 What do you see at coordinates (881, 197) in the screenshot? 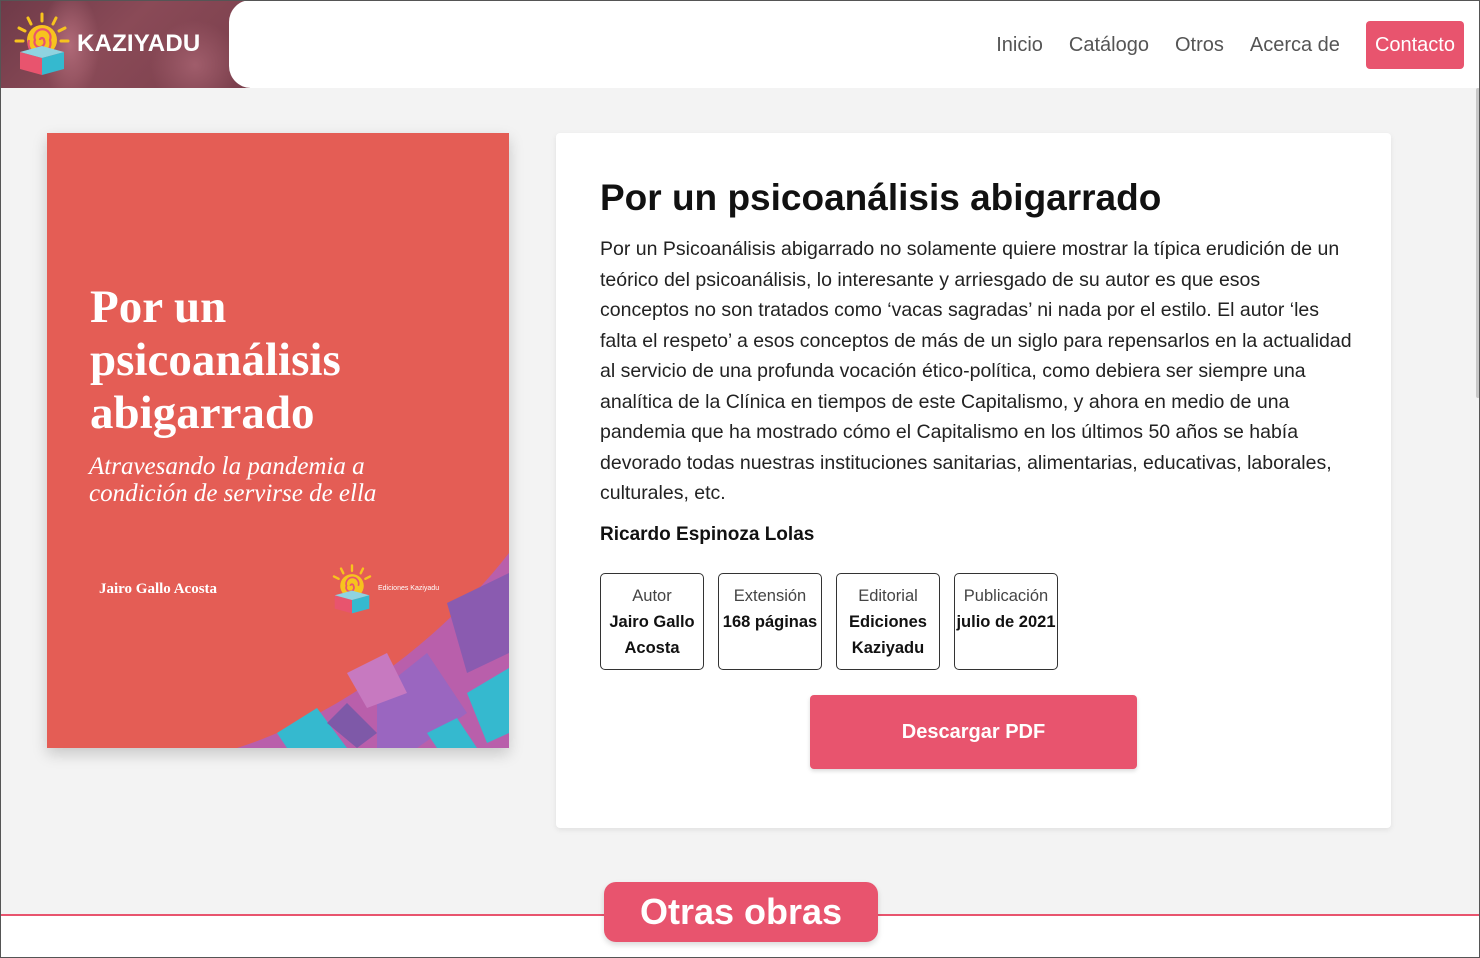
I see `book-title: Por un psicoanálisis abigarrado` at bounding box center [881, 197].